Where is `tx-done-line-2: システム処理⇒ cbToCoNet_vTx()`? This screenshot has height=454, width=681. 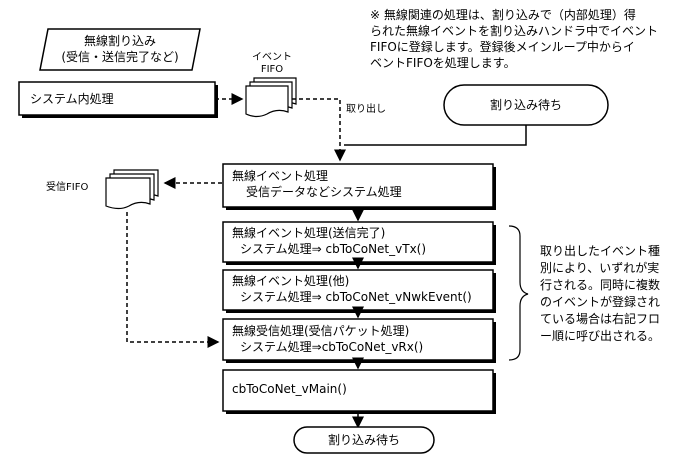 tx-done-line-2: システム処理⇒ cbToCoNet_vTx() is located at coordinates (333, 249).